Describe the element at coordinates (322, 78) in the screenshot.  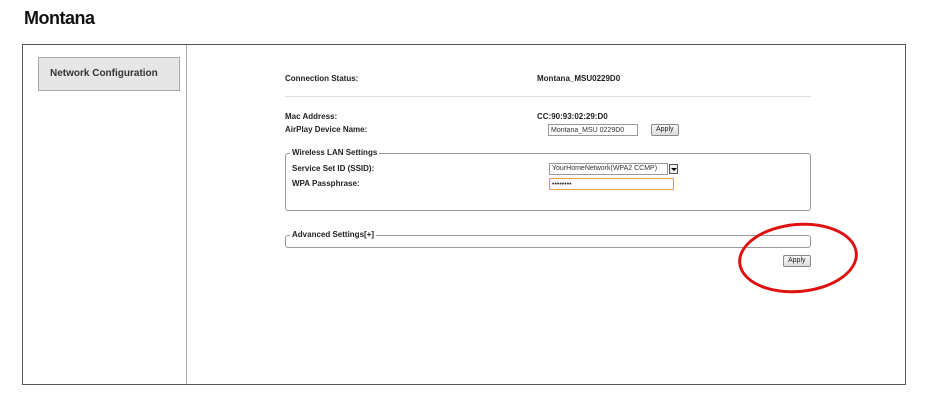
I see `connection-status-label: Connection Status:` at that location.